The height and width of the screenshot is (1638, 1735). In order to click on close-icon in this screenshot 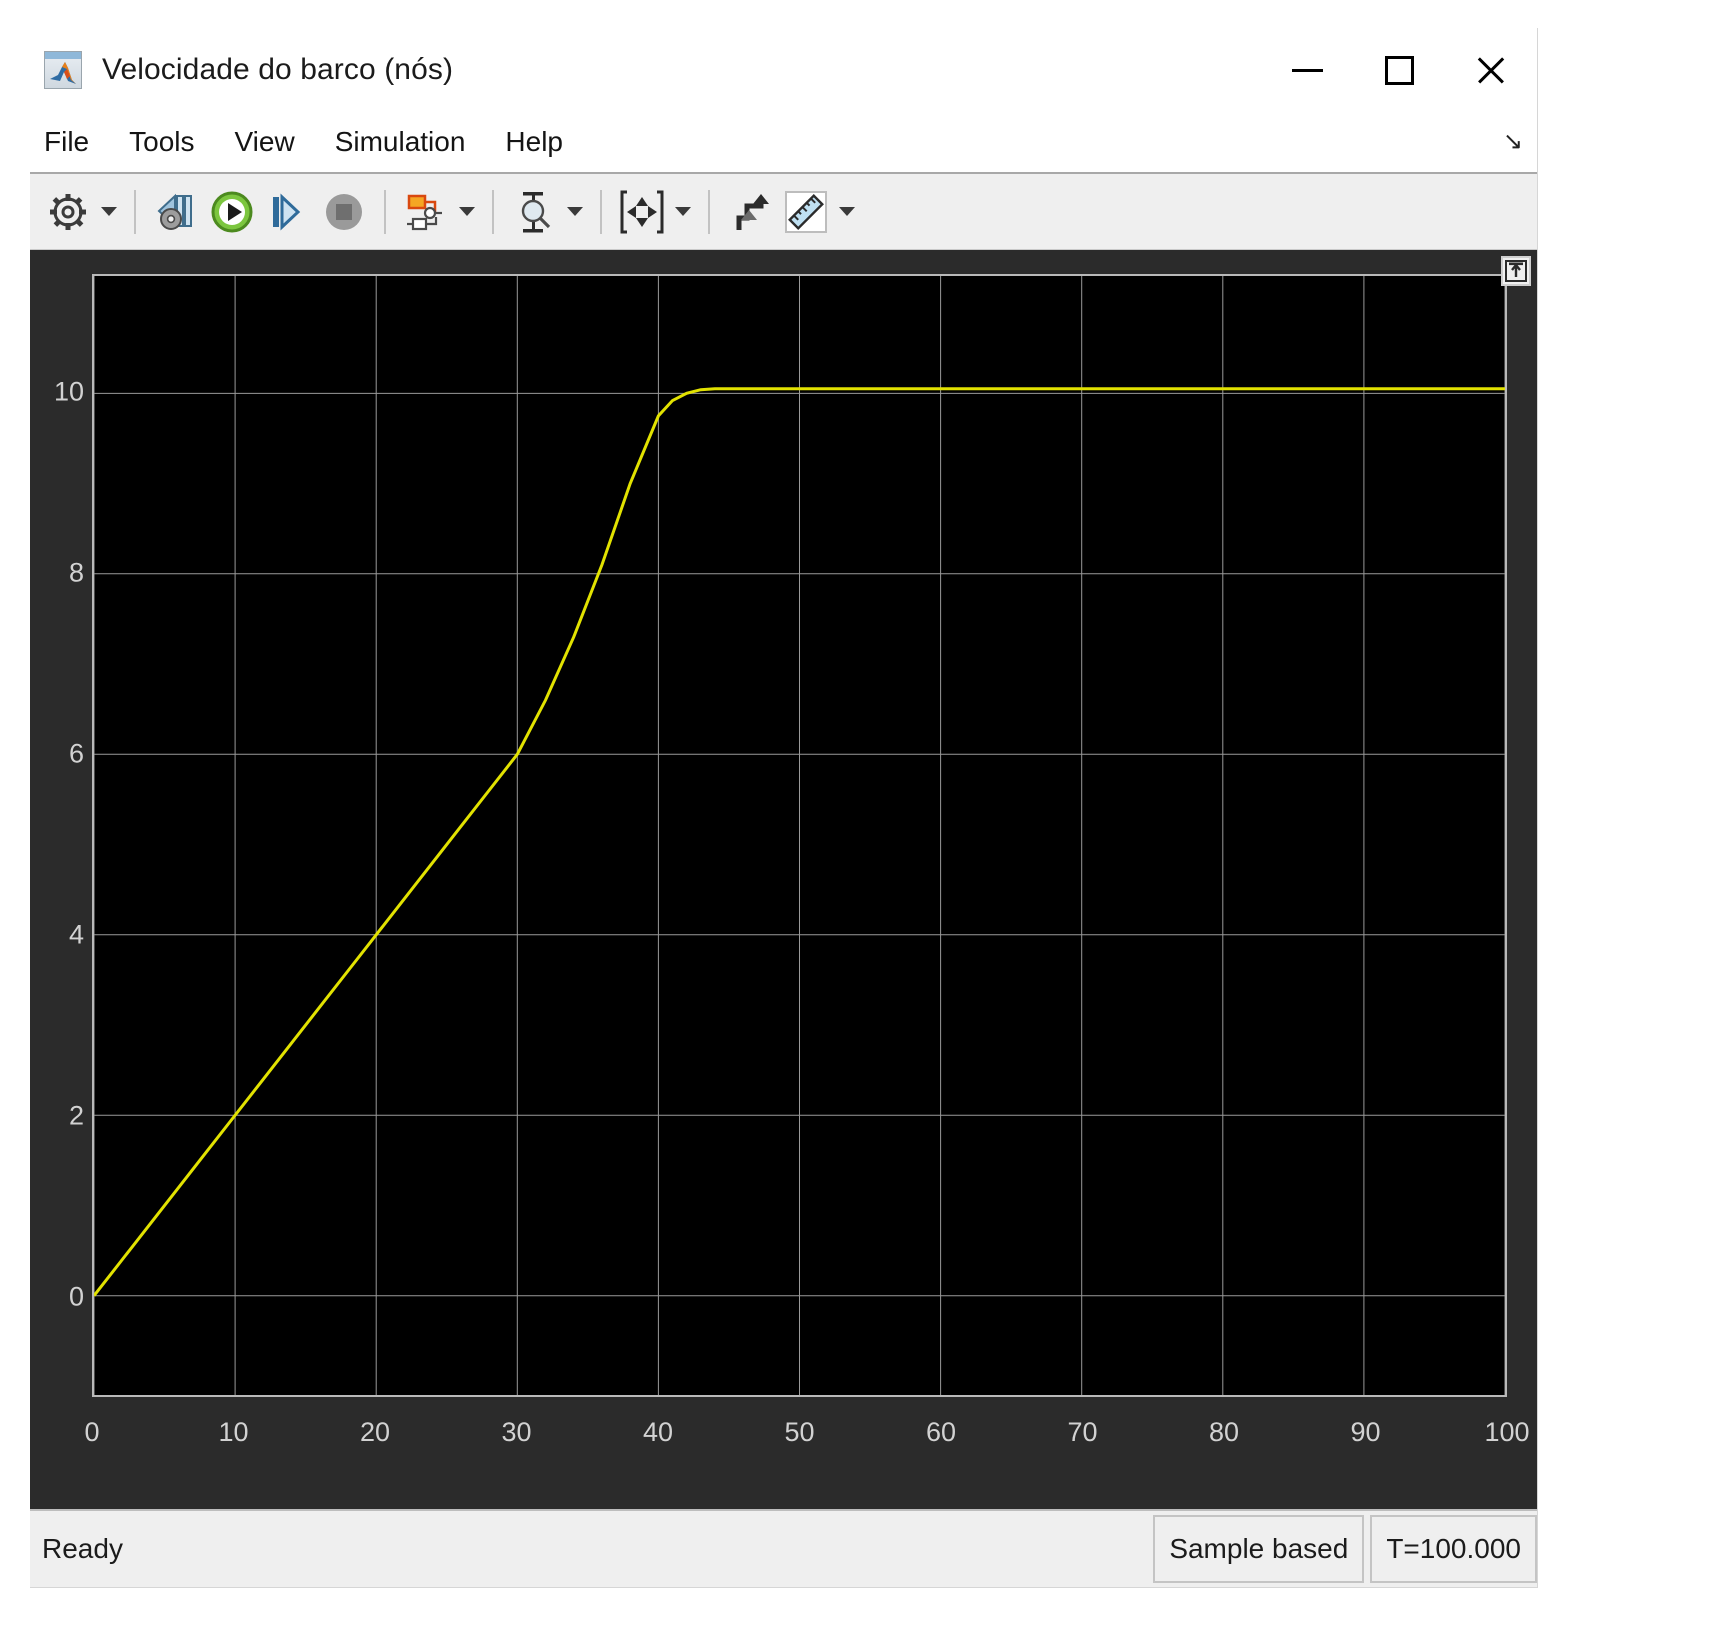, I will do `click(1491, 70)`.